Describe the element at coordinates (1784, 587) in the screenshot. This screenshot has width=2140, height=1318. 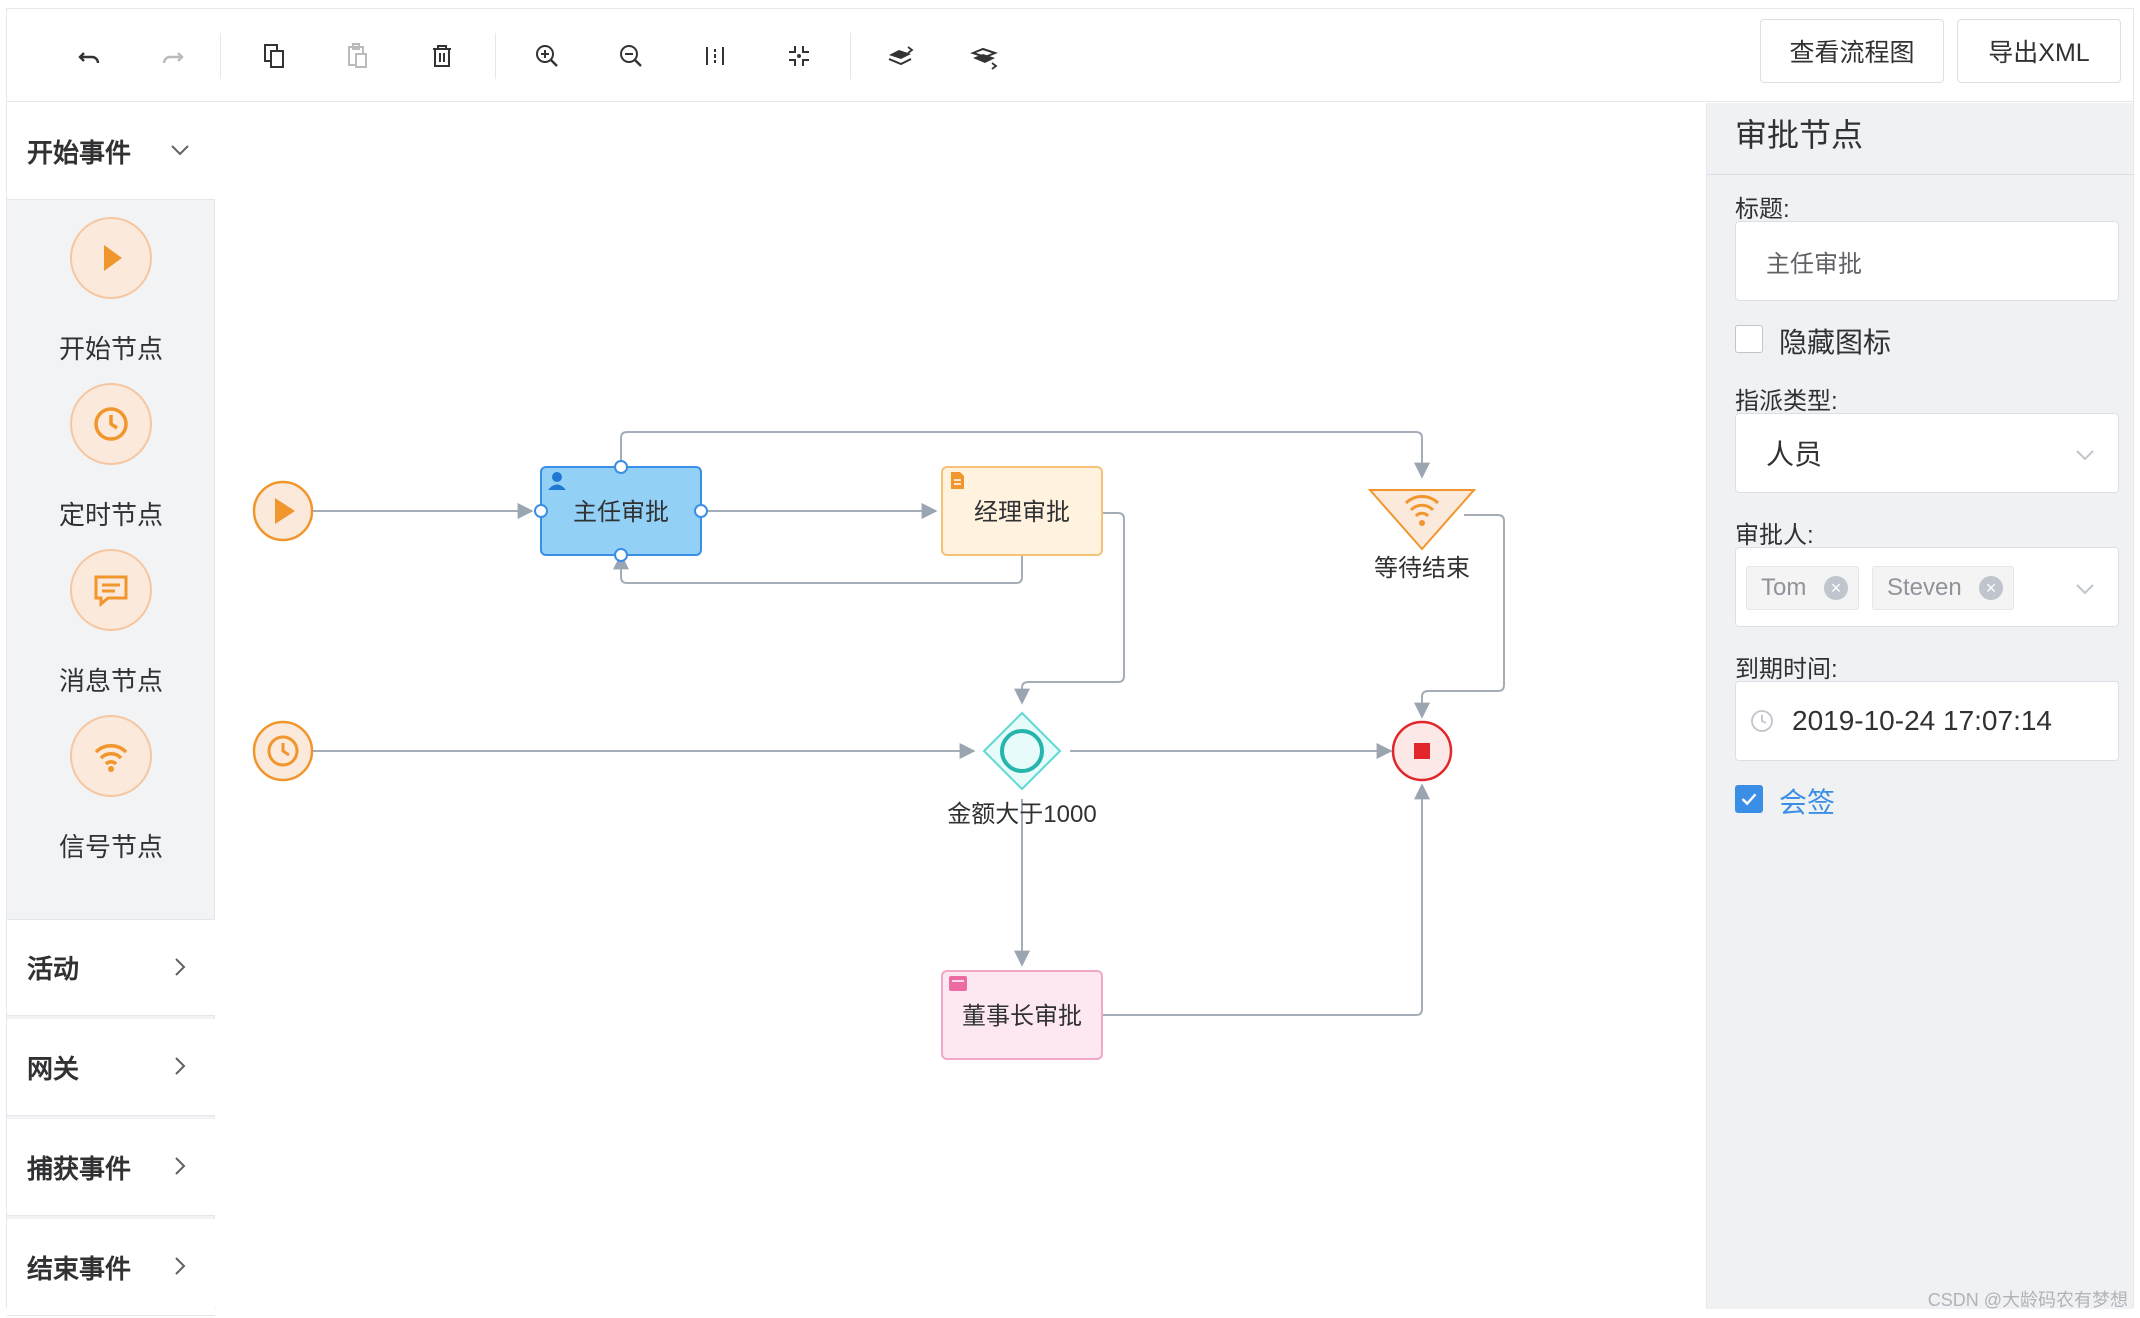
I see `approver-tag-label: Tom` at that location.